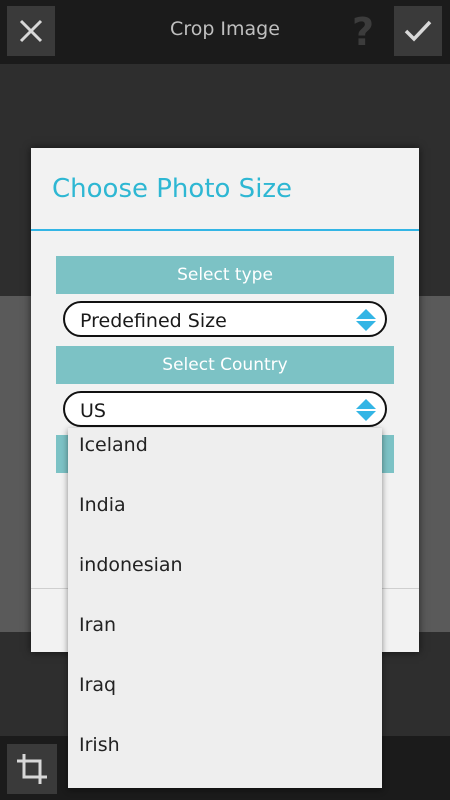 This screenshot has width=450, height=800. Describe the element at coordinates (98, 625) in the screenshot. I see `list-item-label: Iran` at that location.